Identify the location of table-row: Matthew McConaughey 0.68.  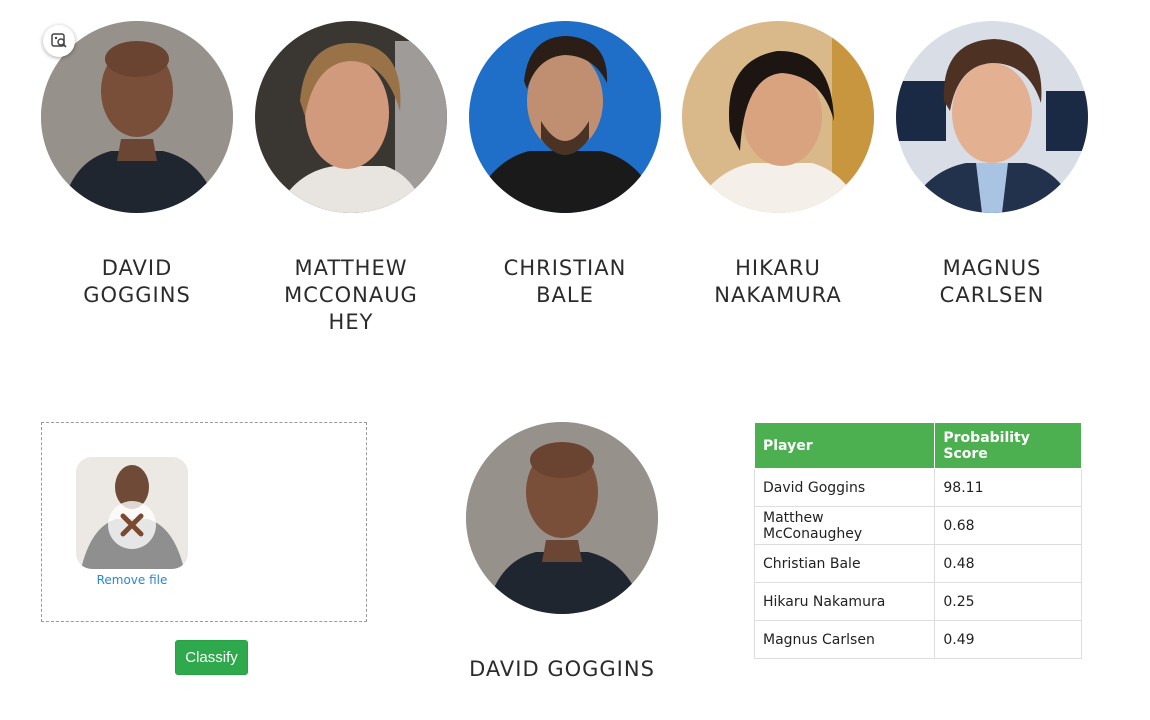
(917, 525).